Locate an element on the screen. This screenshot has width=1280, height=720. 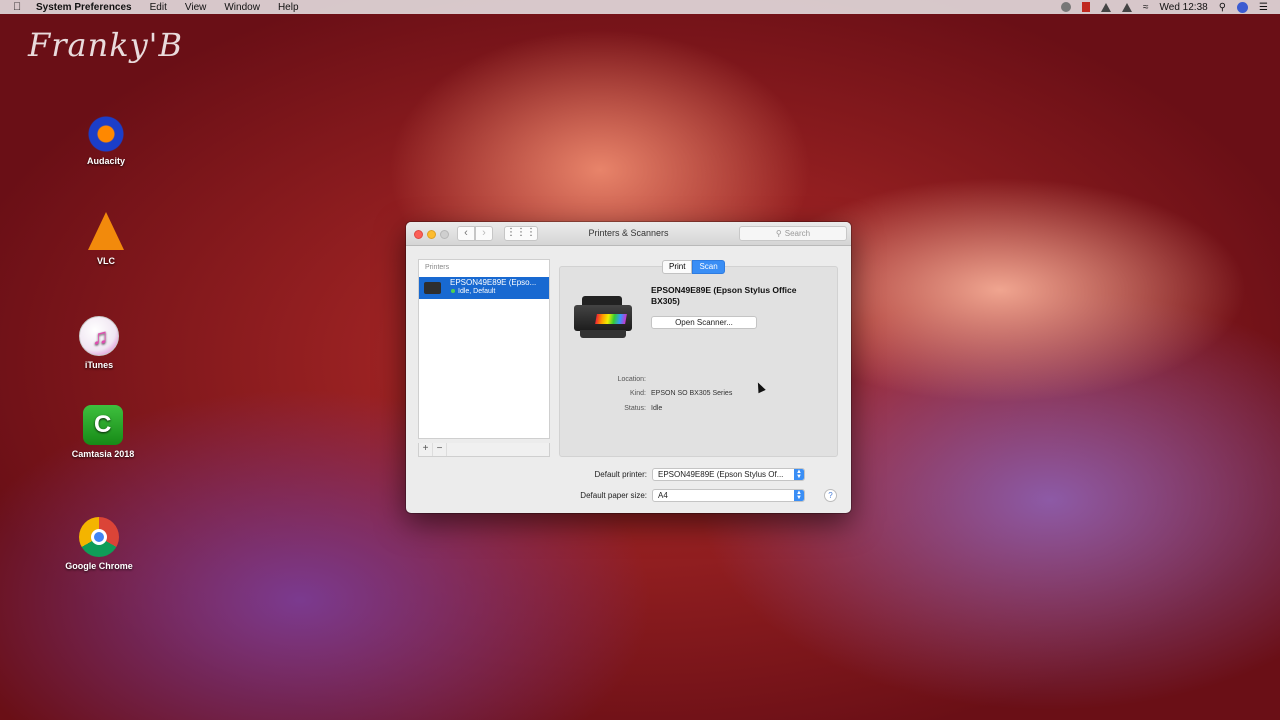
wifi-icon: ≈ is located at coordinates (1146, 7).